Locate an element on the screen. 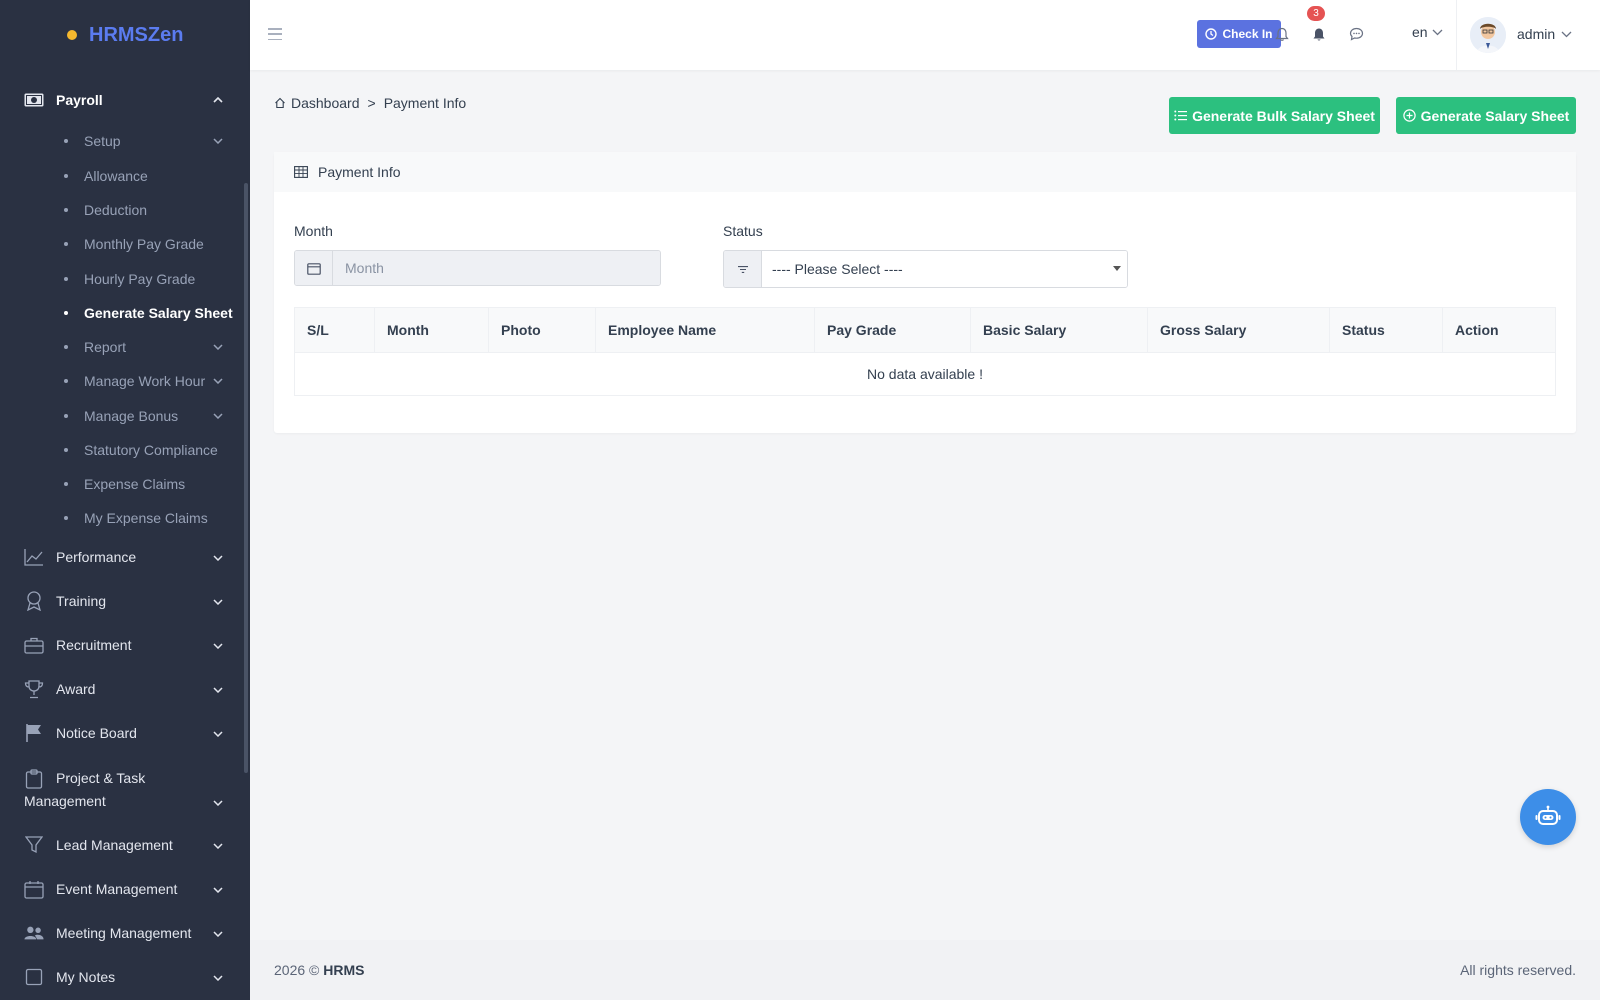 The image size is (1600, 1000). sidebar-item-recruitment: Recruitment is located at coordinates (125, 645).